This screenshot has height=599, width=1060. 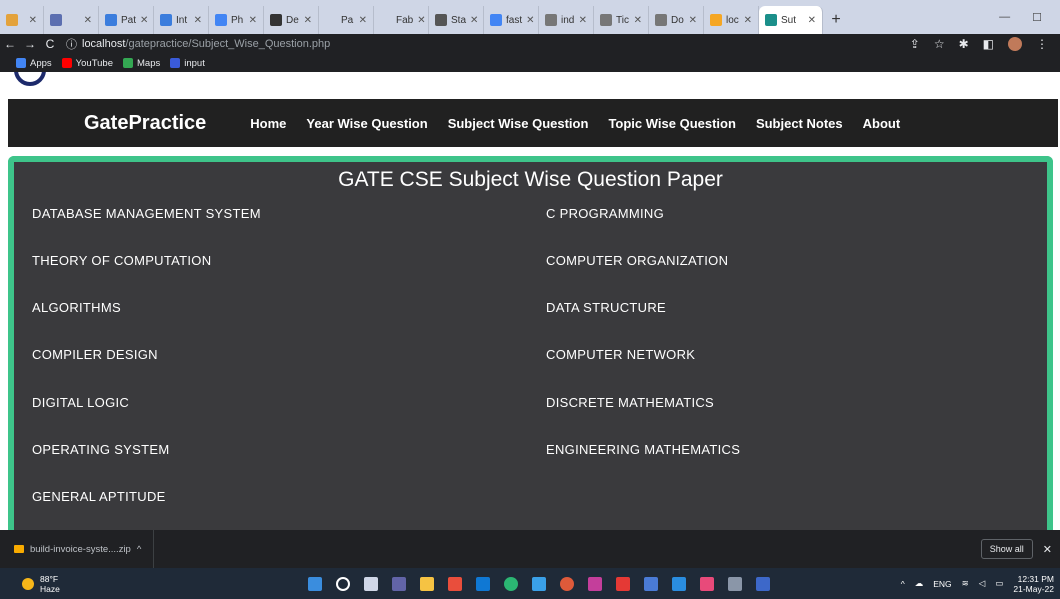 I want to click on photos-icon, so click(x=707, y=583).